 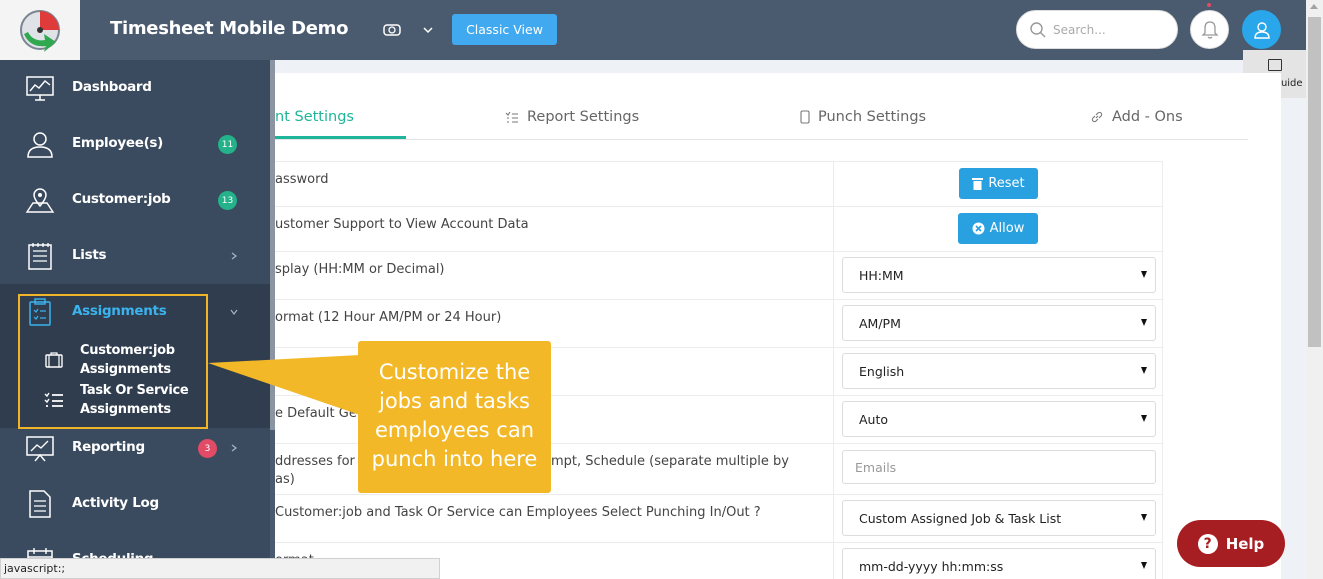 I want to click on sub-line1: Customer:job, so click(x=127, y=350).